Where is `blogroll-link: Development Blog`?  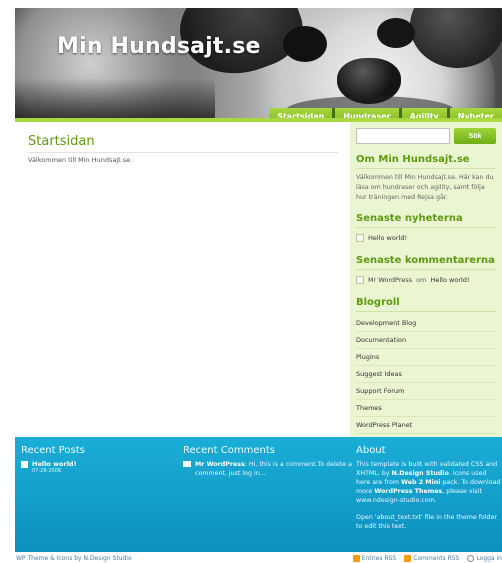 blogroll-link: Development Blog is located at coordinates (386, 323).